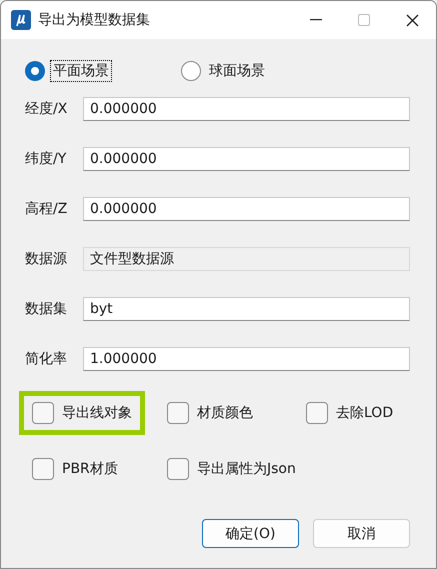  Describe the element at coordinates (46, 109) in the screenshot. I see `field-label: 经度/X` at that location.